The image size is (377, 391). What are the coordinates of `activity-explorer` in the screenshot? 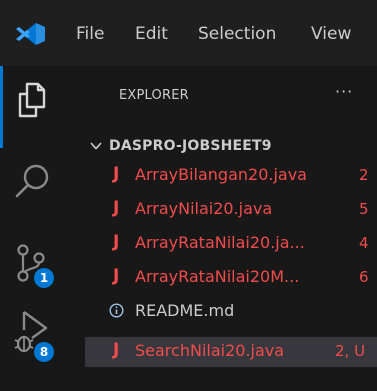 It's located at (31, 100).